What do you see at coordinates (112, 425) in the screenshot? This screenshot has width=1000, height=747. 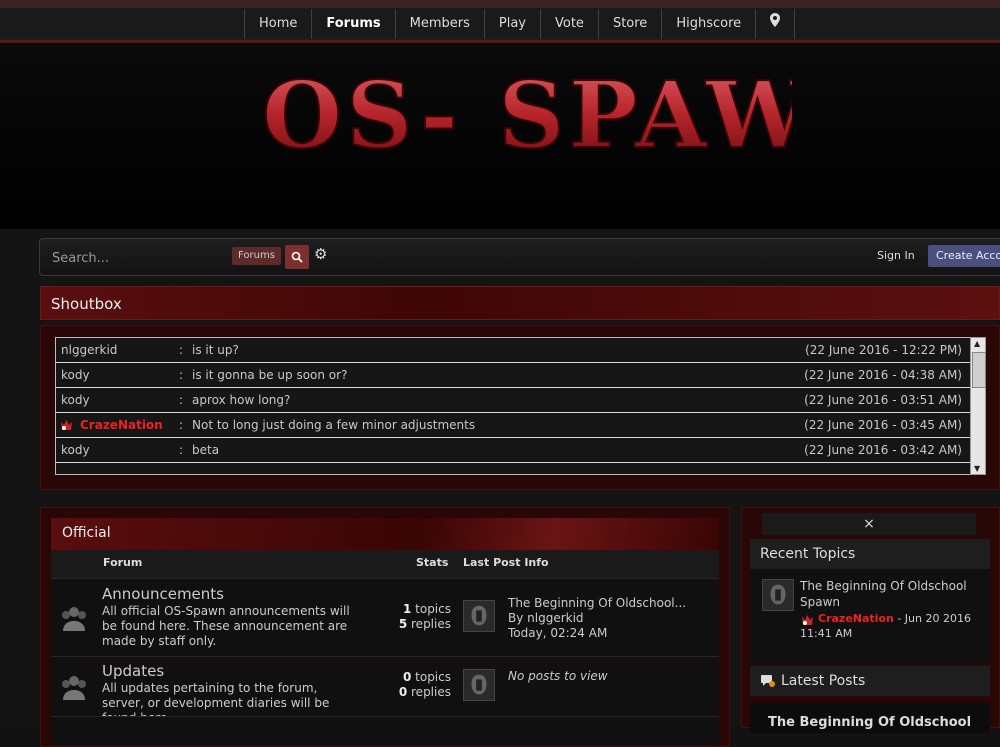 I see `shout-user-staff: CrazeNation` at bounding box center [112, 425].